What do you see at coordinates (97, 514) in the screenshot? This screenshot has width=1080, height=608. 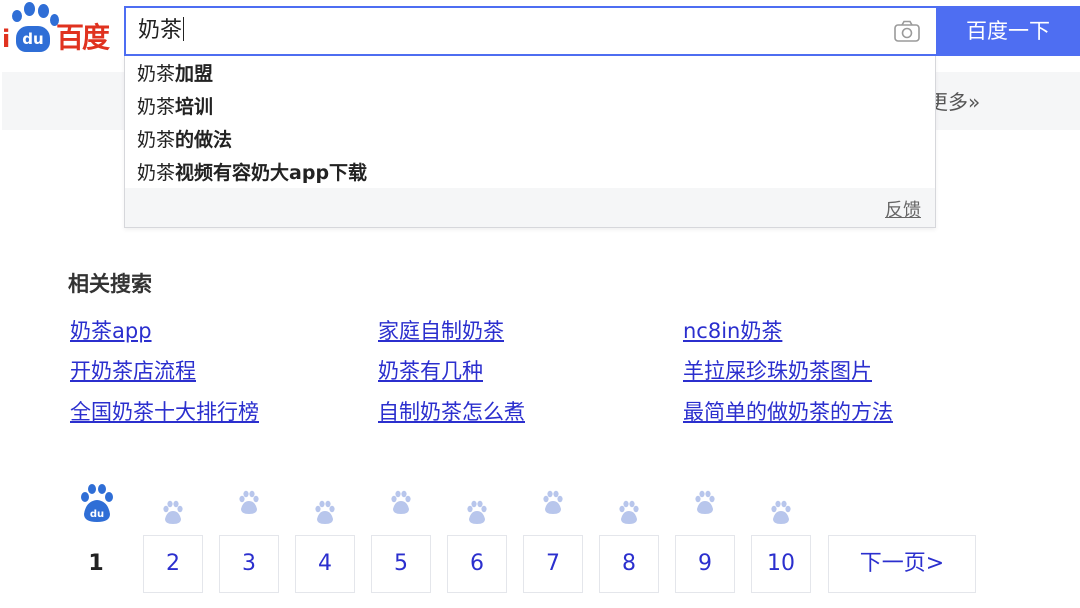 I see `svg-text: du` at bounding box center [97, 514].